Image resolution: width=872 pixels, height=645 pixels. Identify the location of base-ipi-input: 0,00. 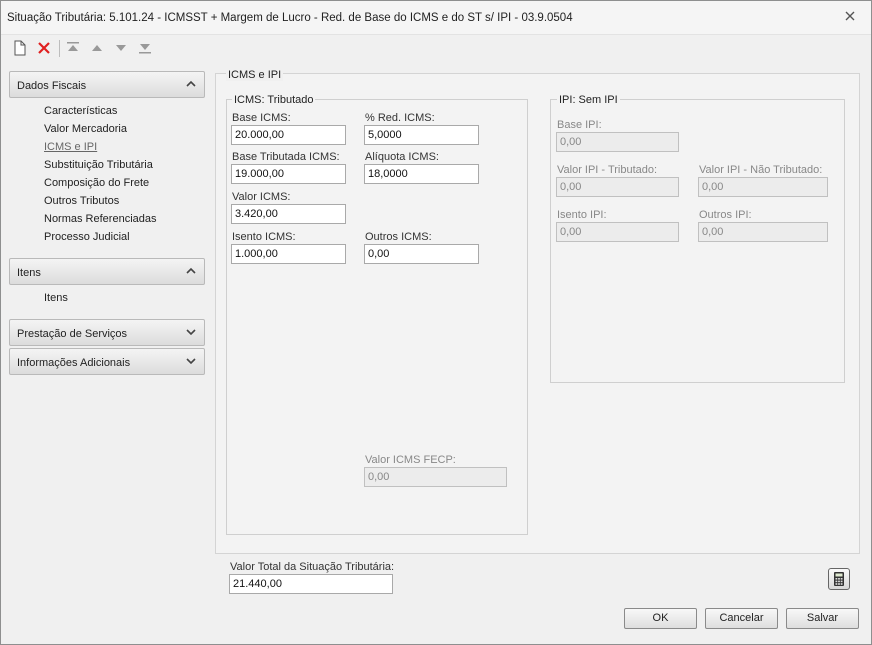
(617, 142).